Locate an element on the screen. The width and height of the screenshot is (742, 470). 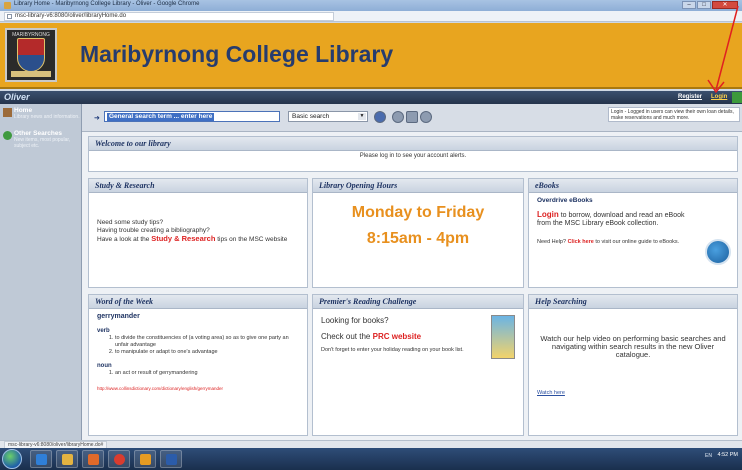
close-button: ✕ is located at coordinates (725, 5).